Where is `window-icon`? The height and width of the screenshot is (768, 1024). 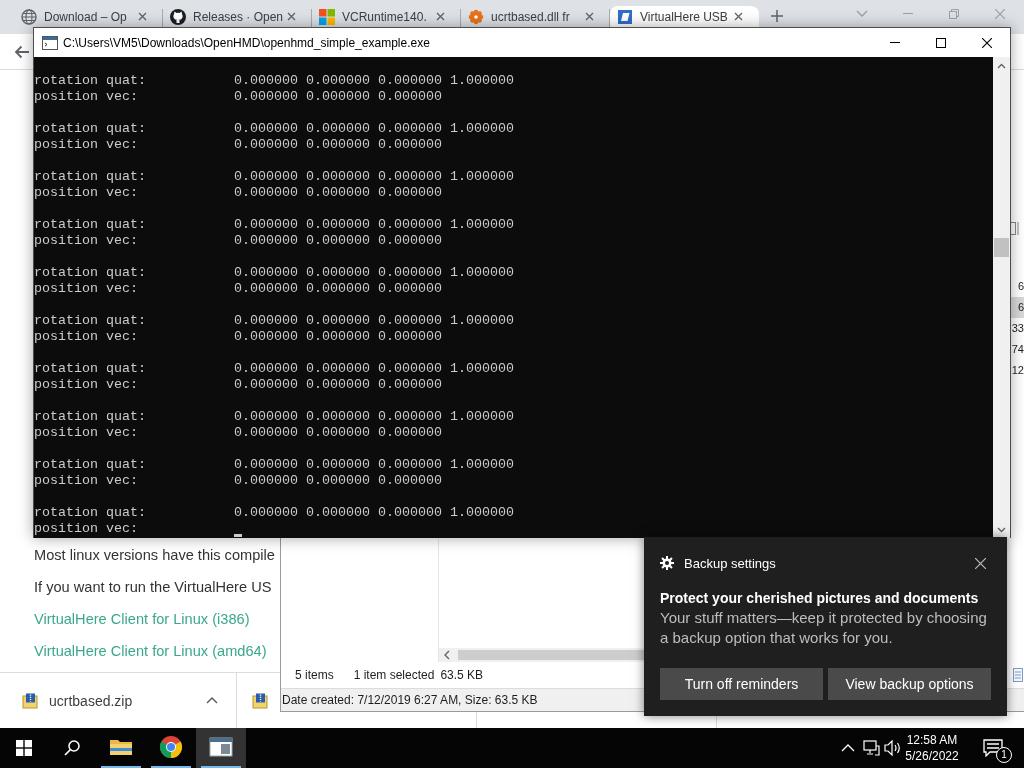 window-icon is located at coordinates (221, 747).